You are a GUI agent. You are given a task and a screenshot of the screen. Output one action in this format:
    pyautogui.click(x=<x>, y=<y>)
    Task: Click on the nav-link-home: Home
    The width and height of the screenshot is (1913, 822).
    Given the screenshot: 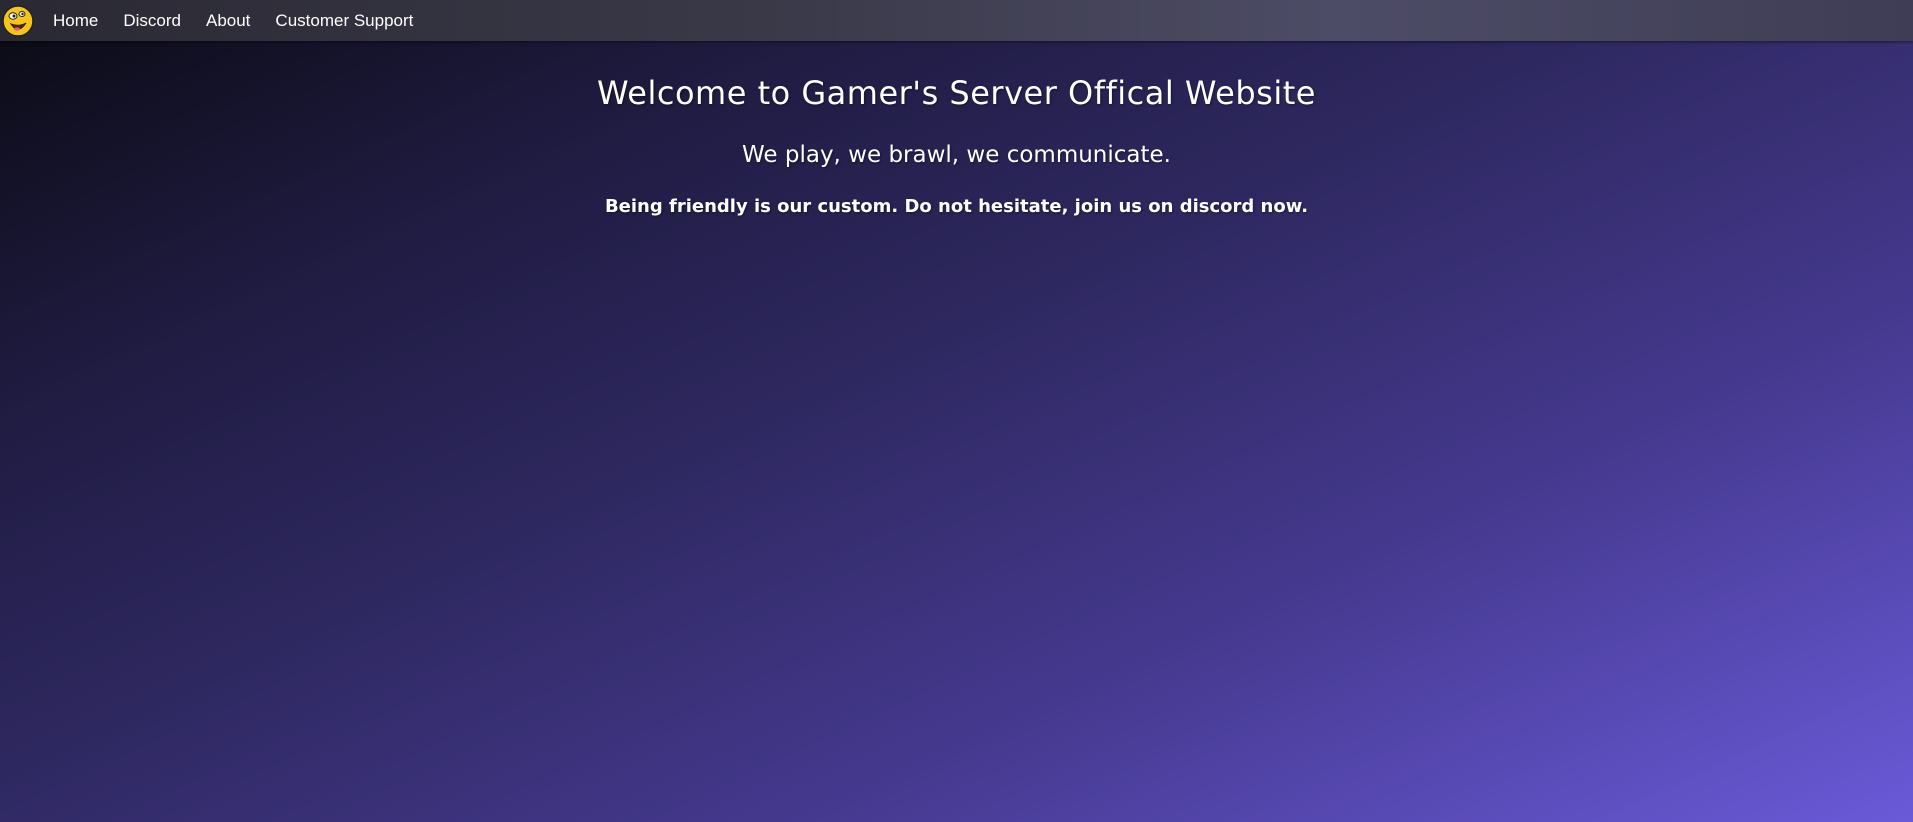 What is the action you would take?
    pyautogui.click(x=75, y=20)
    